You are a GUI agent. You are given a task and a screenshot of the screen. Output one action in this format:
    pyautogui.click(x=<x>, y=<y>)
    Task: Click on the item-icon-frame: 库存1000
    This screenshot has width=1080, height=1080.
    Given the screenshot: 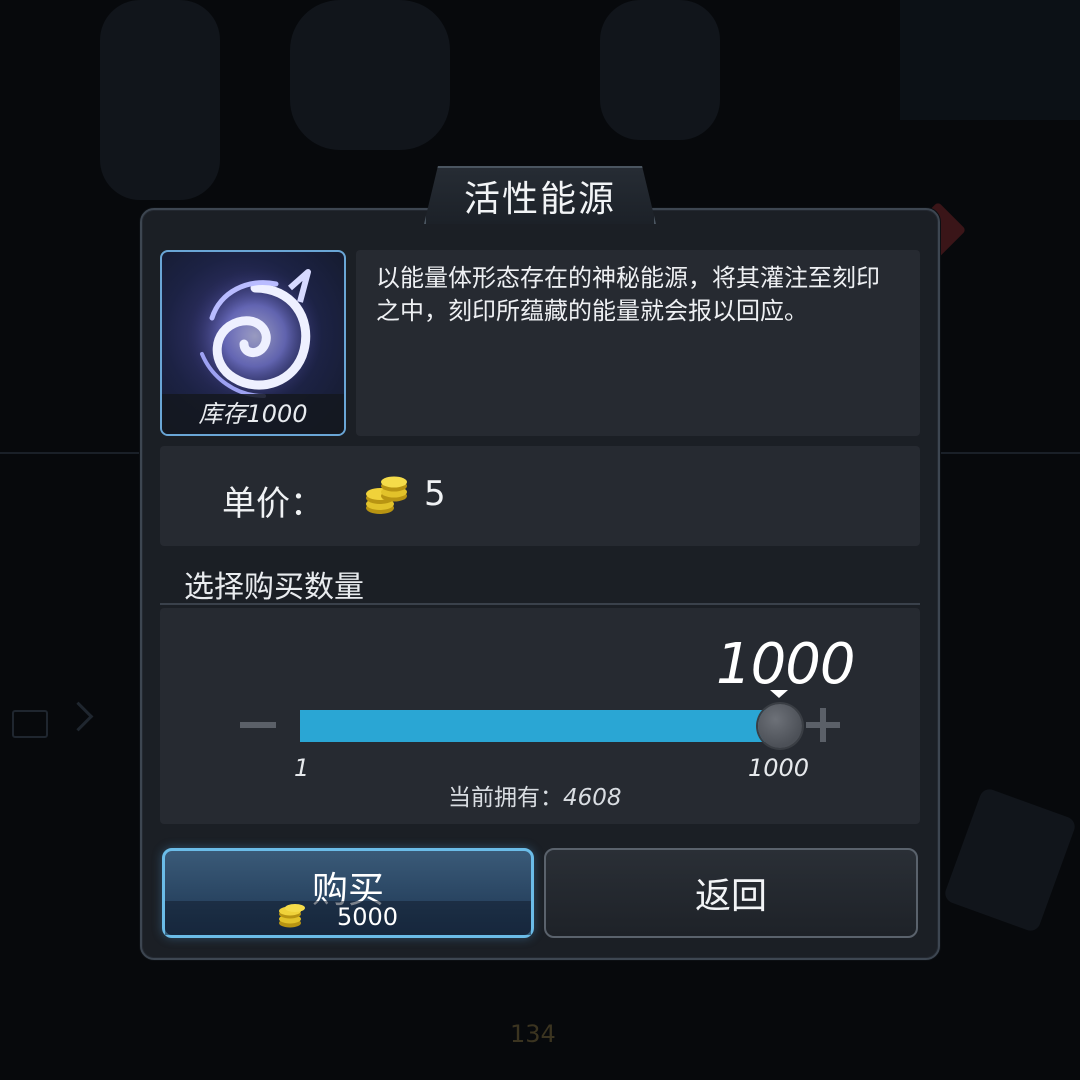 What is the action you would take?
    pyautogui.click(x=253, y=343)
    